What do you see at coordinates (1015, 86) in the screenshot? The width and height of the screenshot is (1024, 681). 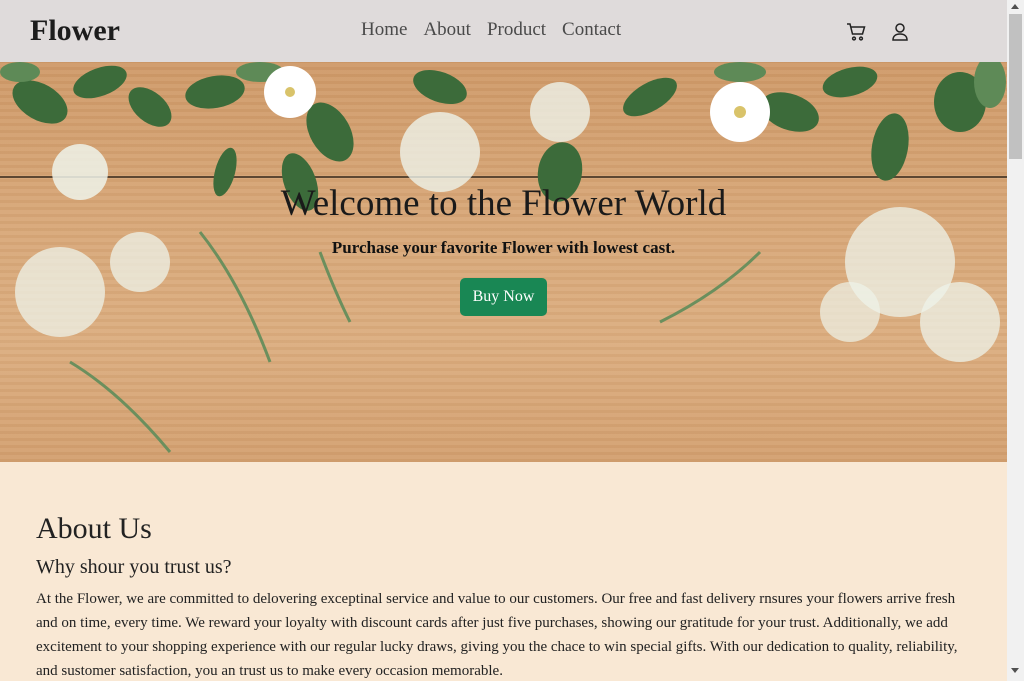 I see `scrollbar-thumb` at bounding box center [1015, 86].